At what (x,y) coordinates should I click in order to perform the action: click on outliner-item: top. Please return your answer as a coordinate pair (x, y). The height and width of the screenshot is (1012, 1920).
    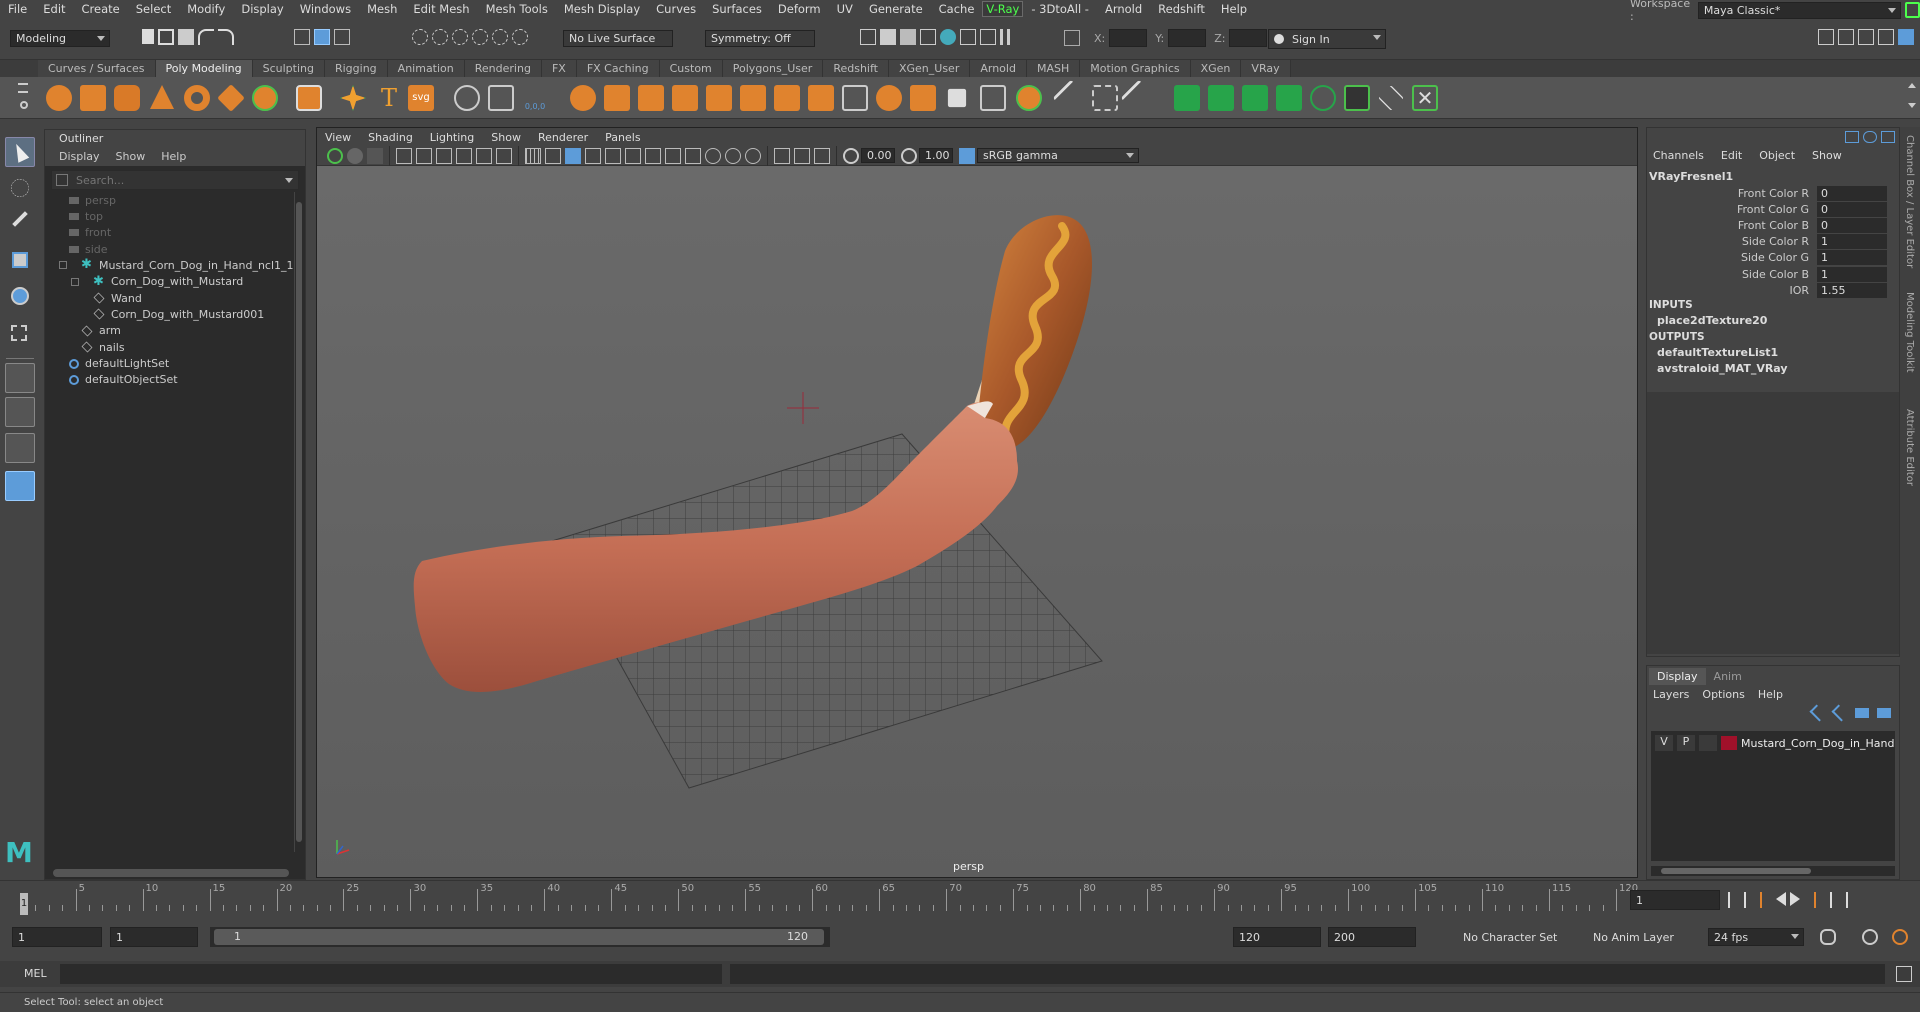
    Looking at the image, I should click on (86, 216).